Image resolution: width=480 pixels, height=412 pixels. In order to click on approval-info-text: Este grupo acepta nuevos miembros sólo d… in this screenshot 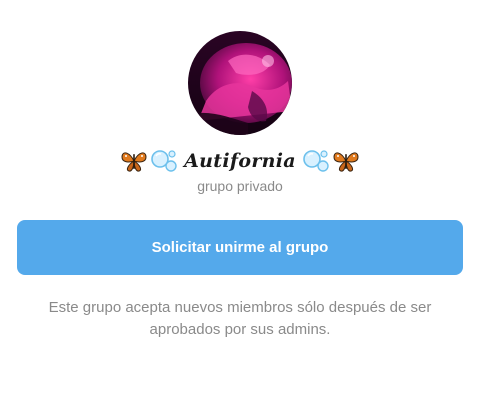, I will do `click(240, 318)`.